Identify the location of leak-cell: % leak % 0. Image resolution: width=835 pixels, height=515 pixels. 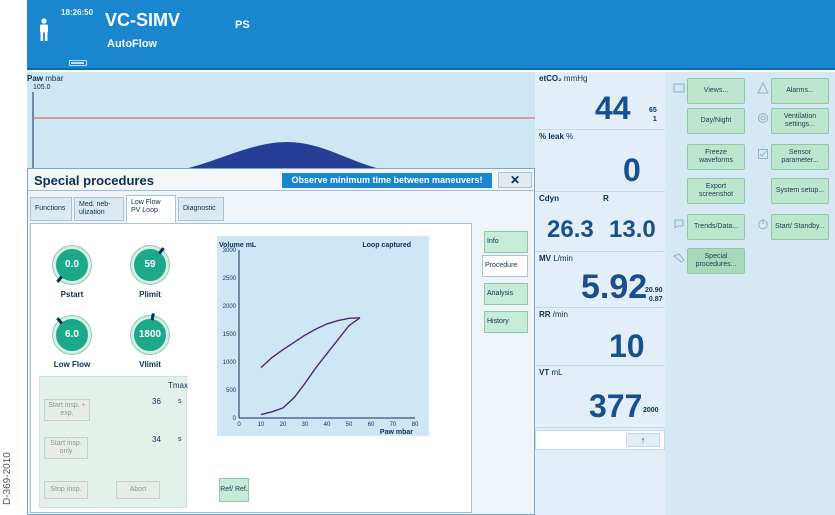
(600, 161).